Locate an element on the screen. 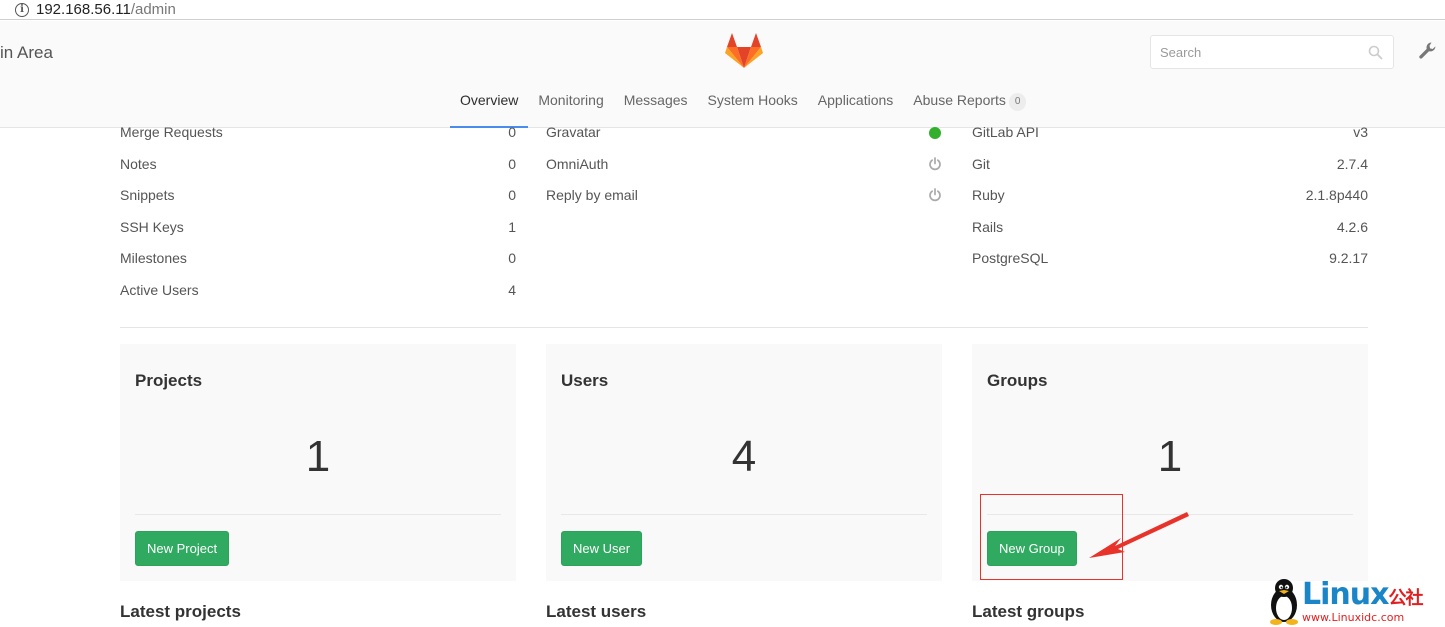 This screenshot has height=627, width=1445. latest-users-heading: Latest users is located at coordinates (596, 611).